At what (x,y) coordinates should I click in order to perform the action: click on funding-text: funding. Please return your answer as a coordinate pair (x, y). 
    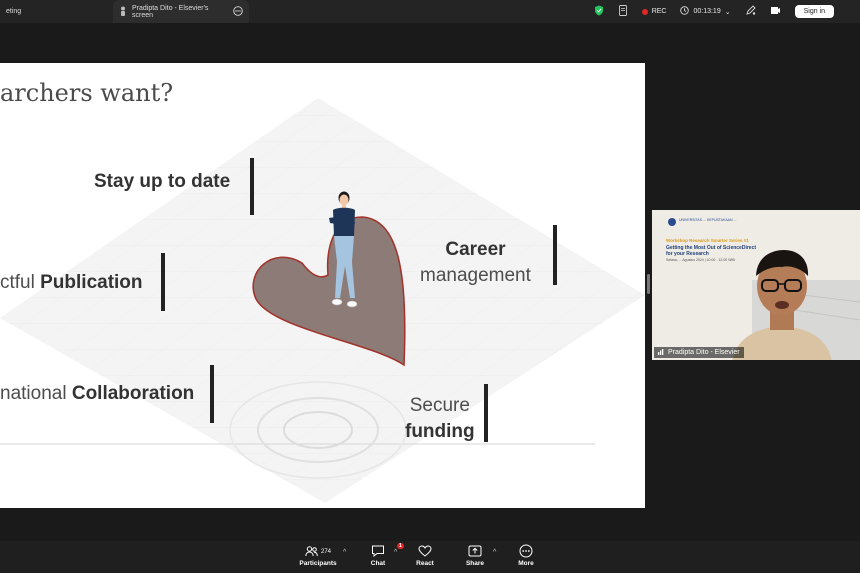
    Looking at the image, I should click on (440, 431).